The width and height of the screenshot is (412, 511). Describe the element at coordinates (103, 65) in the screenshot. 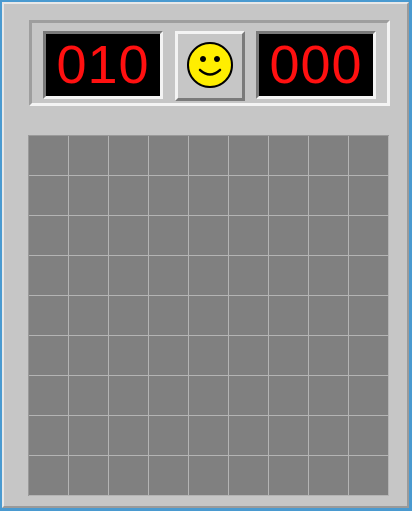

I see `mine-counter: 010` at that location.